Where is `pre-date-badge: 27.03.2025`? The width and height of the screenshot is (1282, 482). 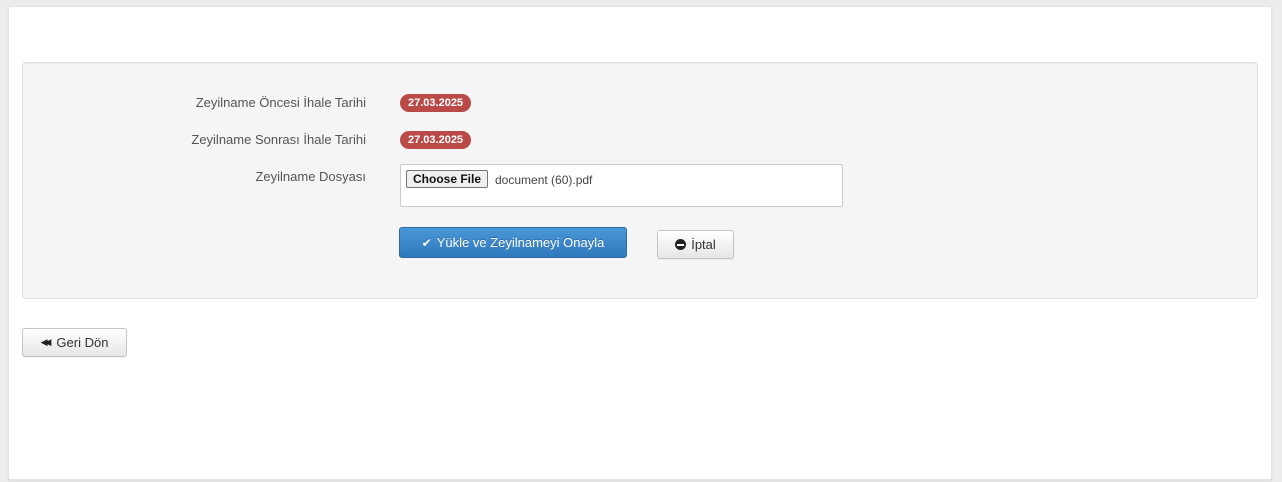
pre-date-badge: 27.03.2025 is located at coordinates (436, 103).